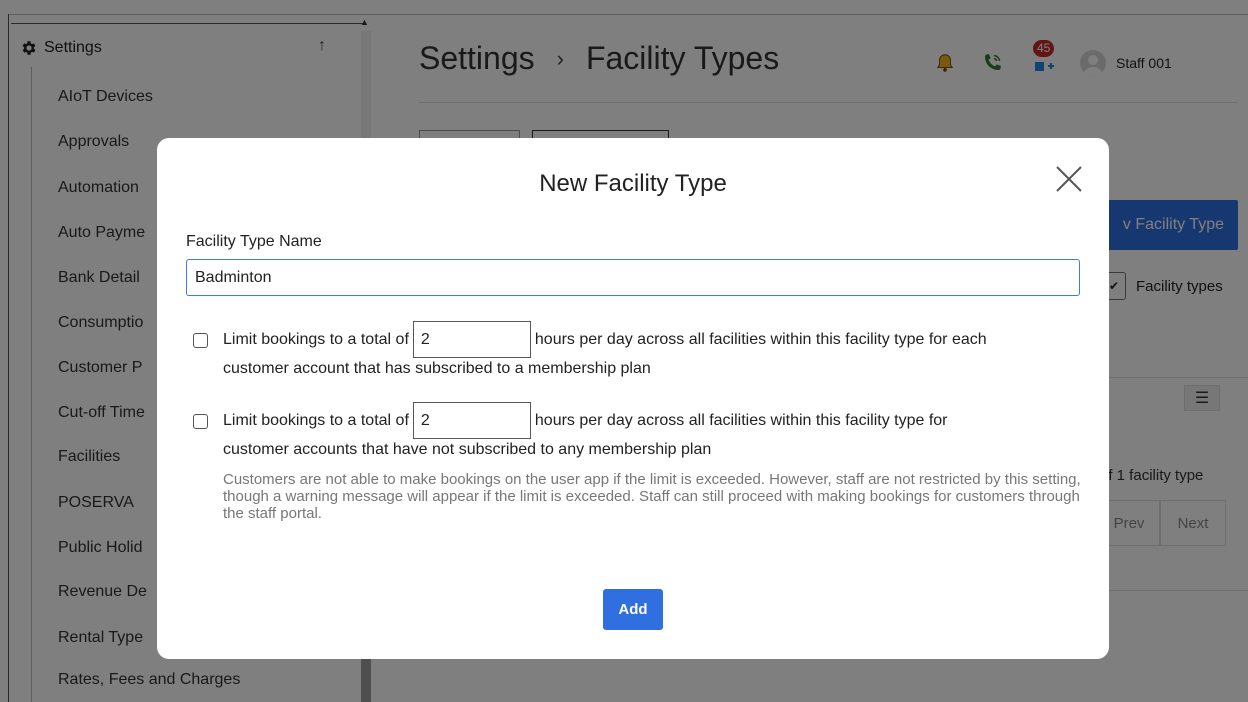 The image size is (1248, 702). I want to click on member-limit-checkbox, so click(200, 340).